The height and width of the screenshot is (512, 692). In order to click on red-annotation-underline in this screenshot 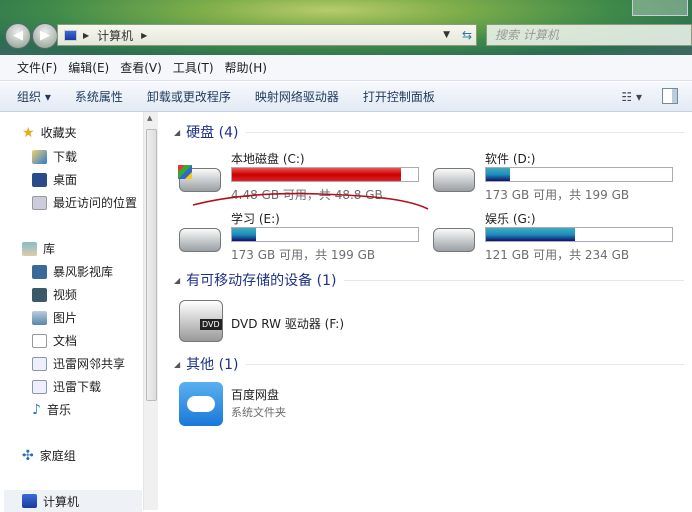, I will do `click(310, 201)`.